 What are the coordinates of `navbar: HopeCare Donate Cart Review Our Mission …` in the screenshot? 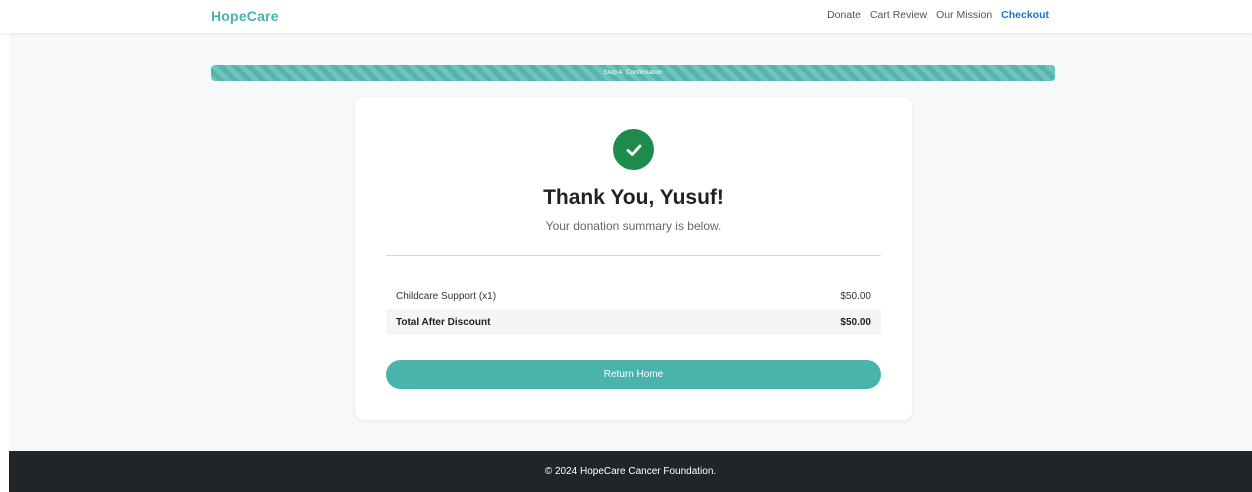 It's located at (626, 16).